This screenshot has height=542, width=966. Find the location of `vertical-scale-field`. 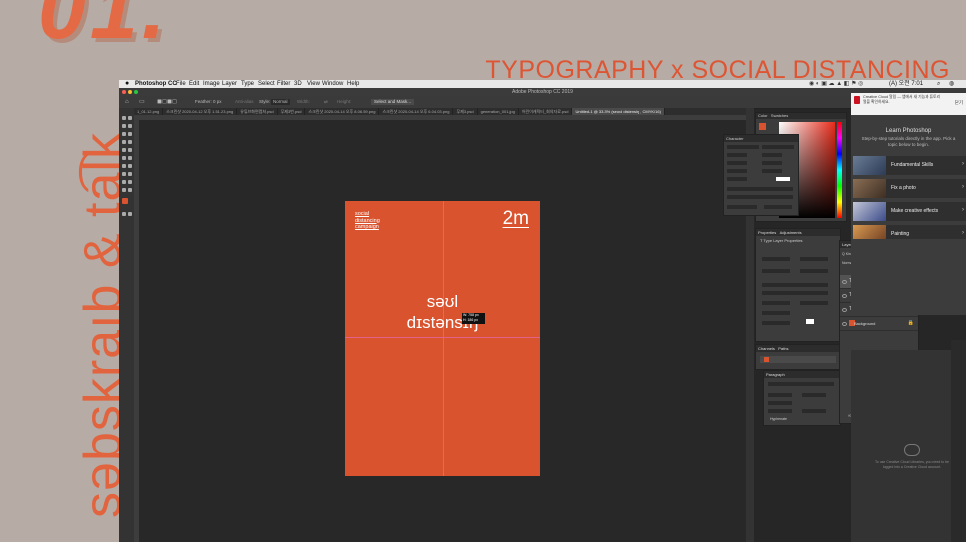

vertical-scale-field is located at coordinates (737, 171).